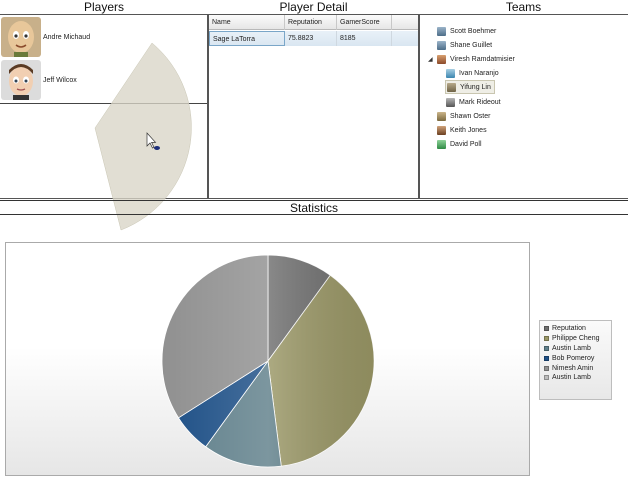 The height and width of the screenshot is (480, 628). What do you see at coordinates (471, 45) in the screenshot?
I see `tree-item-label: Shane Guillet` at bounding box center [471, 45].